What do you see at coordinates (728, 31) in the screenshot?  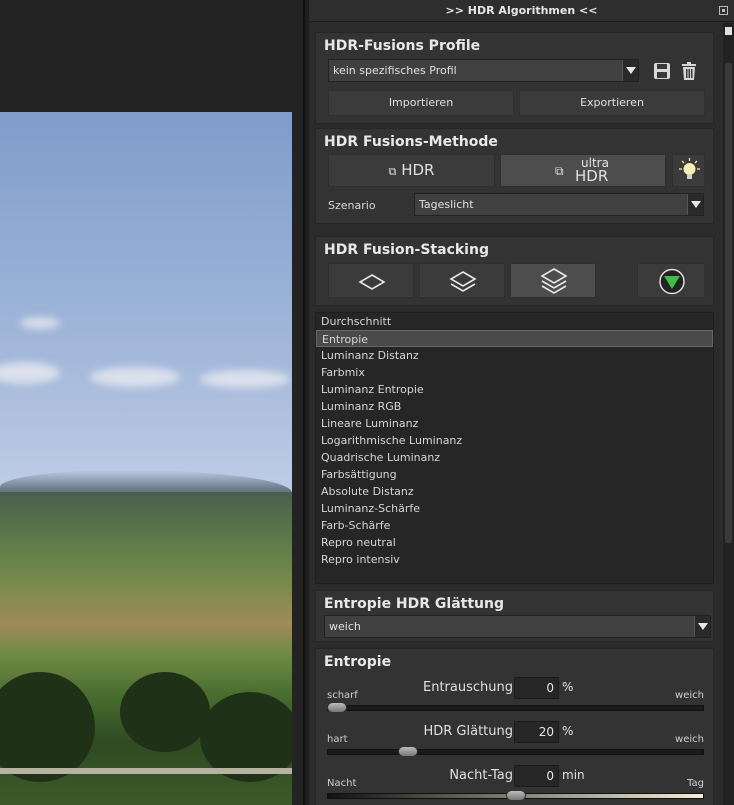 I see `scroll-up-icon` at bounding box center [728, 31].